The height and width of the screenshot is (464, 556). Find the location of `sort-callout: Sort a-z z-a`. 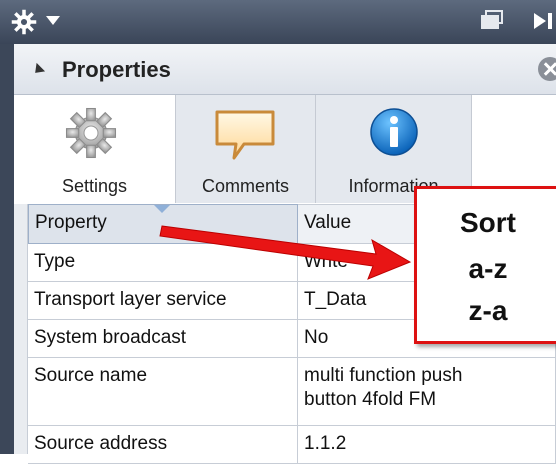

sort-callout: Sort a-z z-a is located at coordinates (485, 265).